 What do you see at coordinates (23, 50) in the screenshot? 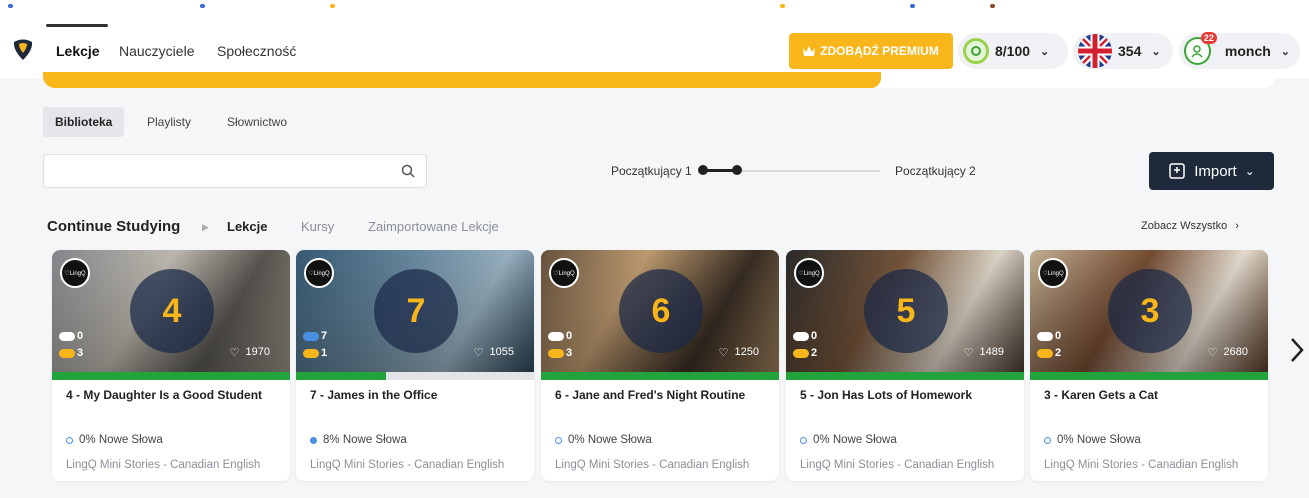
I see `lingq-logo-icon` at bounding box center [23, 50].